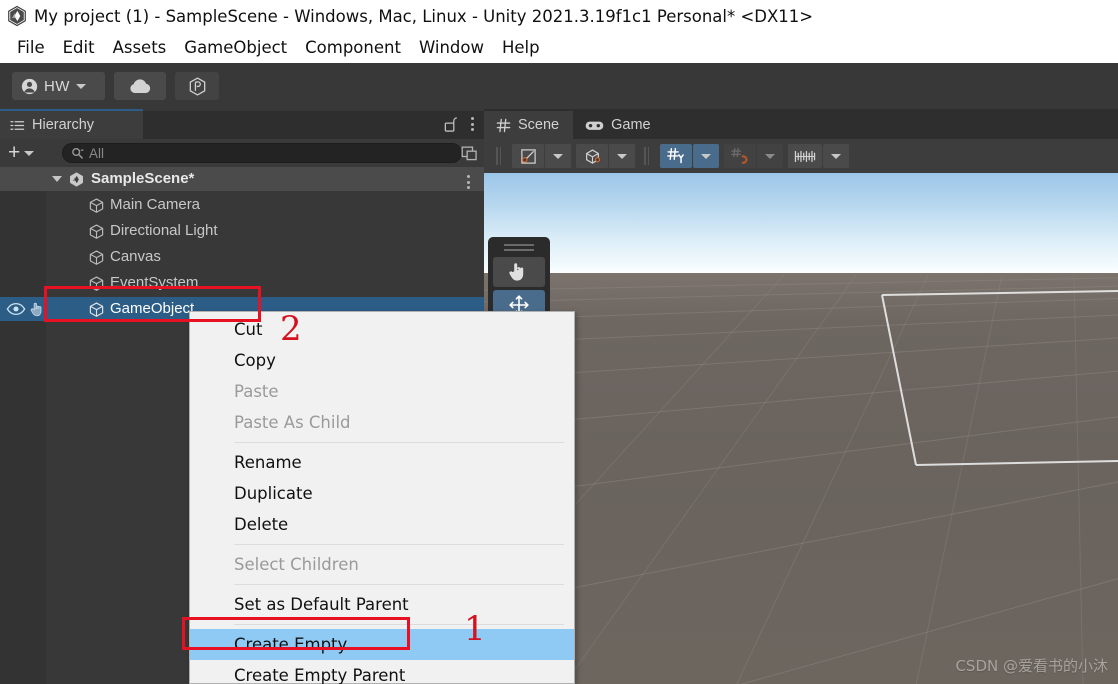  What do you see at coordinates (631, 125) in the screenshot?
I see `game-tab-label: Game` at bounding box center [631, 125].